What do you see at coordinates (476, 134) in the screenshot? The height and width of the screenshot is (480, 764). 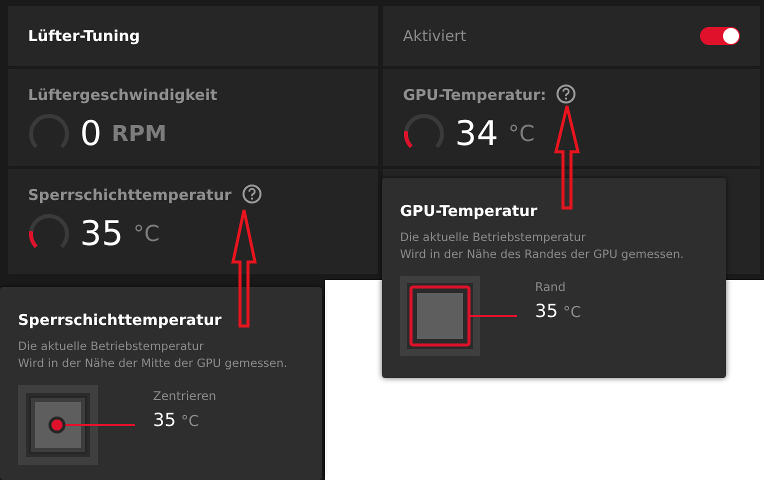 I see `metric-value: 34` at bounding box center [476, 134].